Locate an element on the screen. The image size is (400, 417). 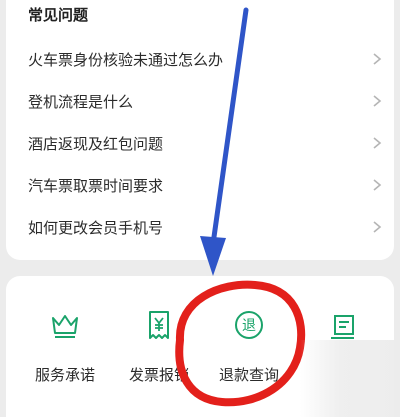
crown-icon is located at coordinates (65, 326).